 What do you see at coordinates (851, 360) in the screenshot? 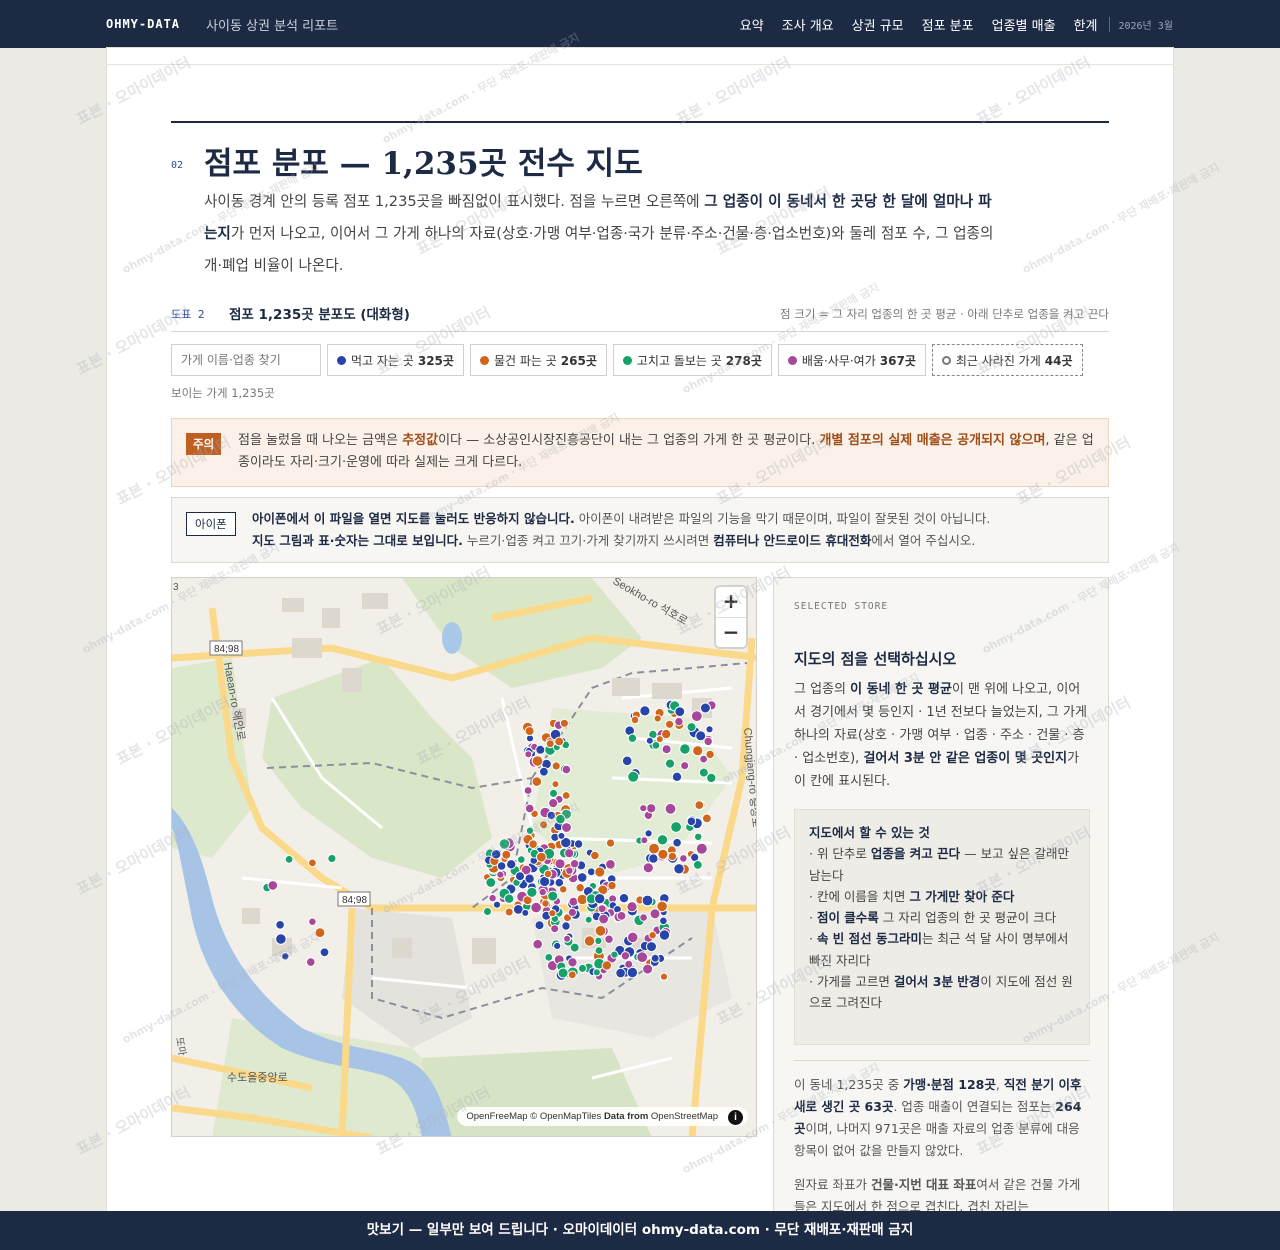
I see `filter-education-office: 배움·사무·여가 367곳` at bounding box center [851, 360].